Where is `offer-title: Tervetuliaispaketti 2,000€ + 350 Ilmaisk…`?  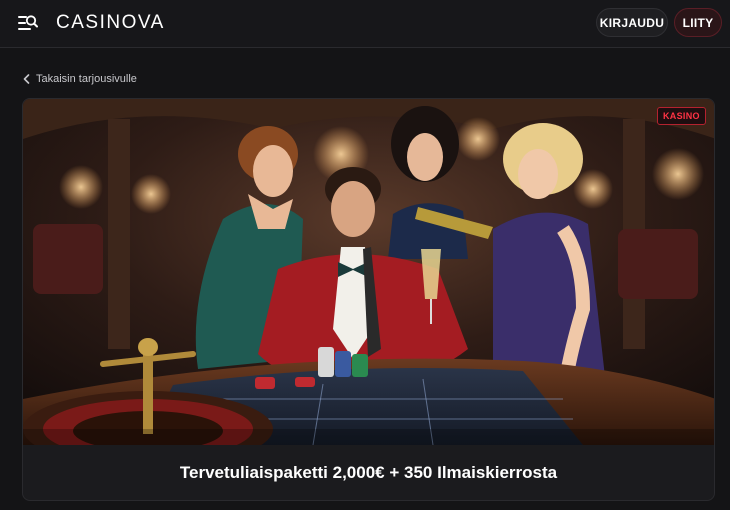
offer-title: Tervetuliaispaketti 2,000€ + 350 Ilmaisk… is located at coordinates (368, 473).